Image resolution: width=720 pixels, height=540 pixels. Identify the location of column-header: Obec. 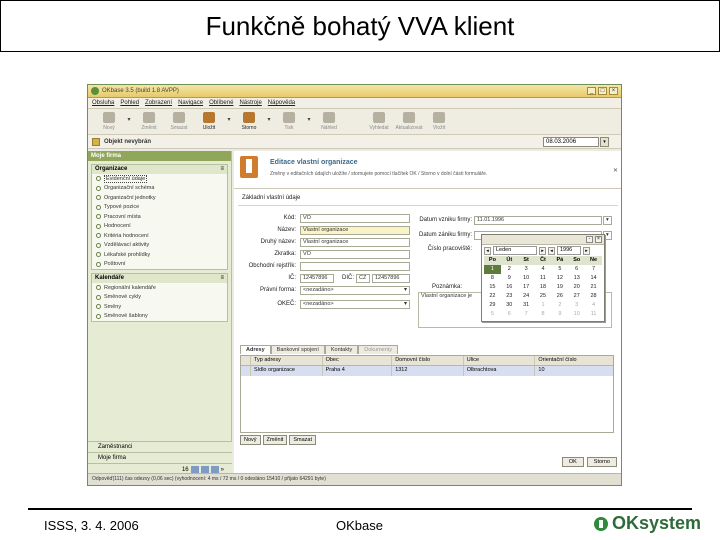
(358, 360).